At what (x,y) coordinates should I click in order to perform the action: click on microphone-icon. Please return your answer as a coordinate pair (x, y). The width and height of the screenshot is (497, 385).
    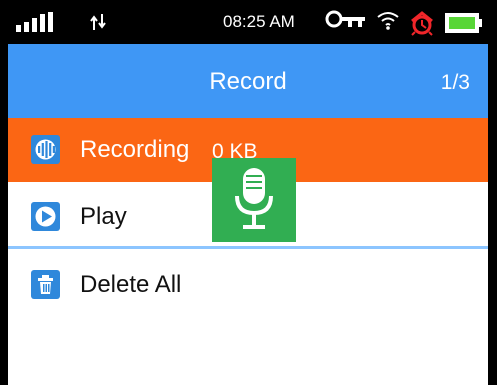
    Looking at the image, I should click on (254, 198).